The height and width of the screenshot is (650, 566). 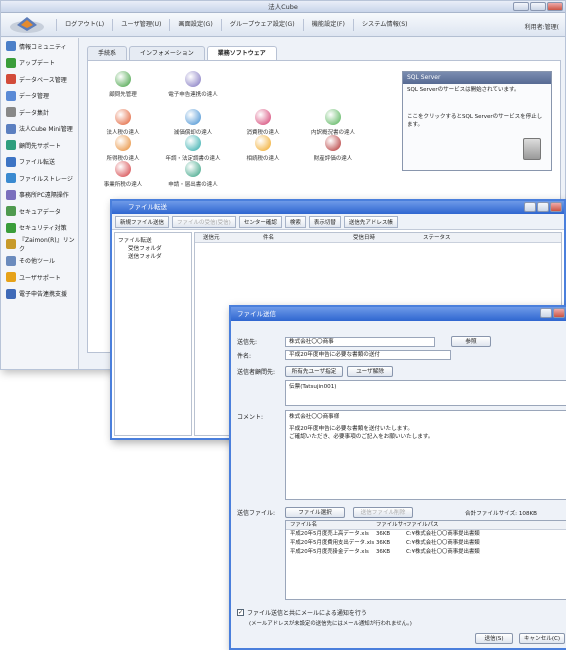 I want to click on app-tile: 相続税の達人, so click(x=263, y=148).